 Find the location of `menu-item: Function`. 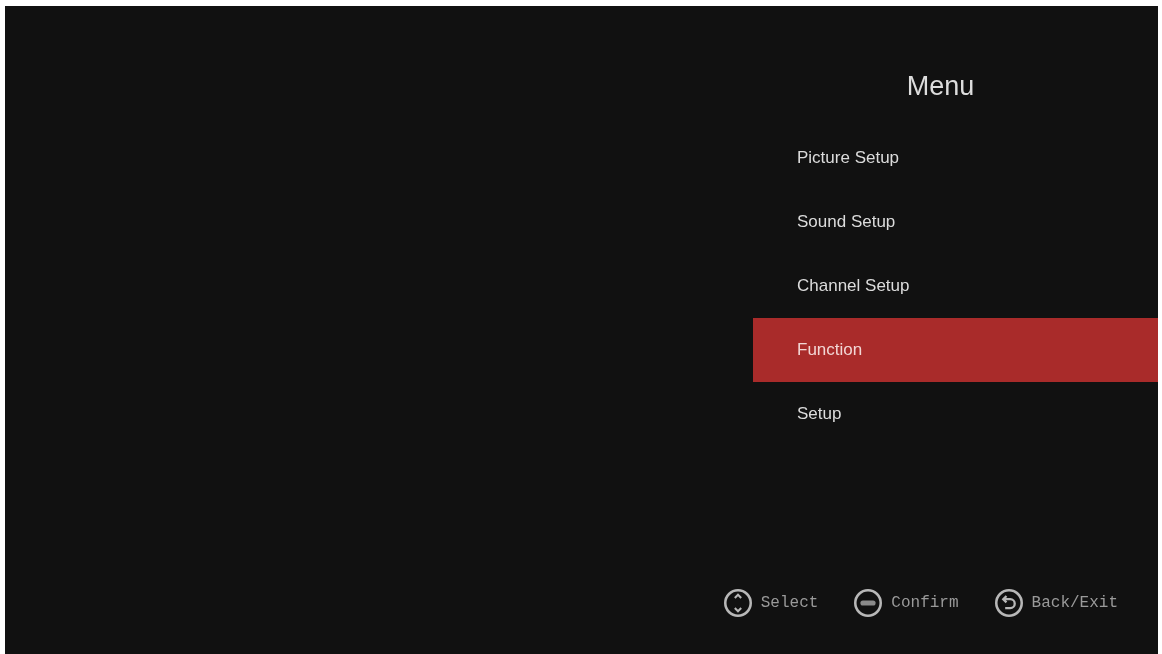

menu-item: Function is located at coordinates (955, 350).